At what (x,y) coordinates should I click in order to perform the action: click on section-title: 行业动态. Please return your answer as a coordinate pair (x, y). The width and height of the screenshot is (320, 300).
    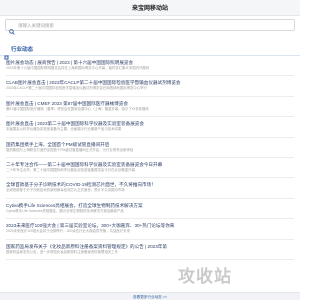
    Looking at the image, I should click on (22, 50).